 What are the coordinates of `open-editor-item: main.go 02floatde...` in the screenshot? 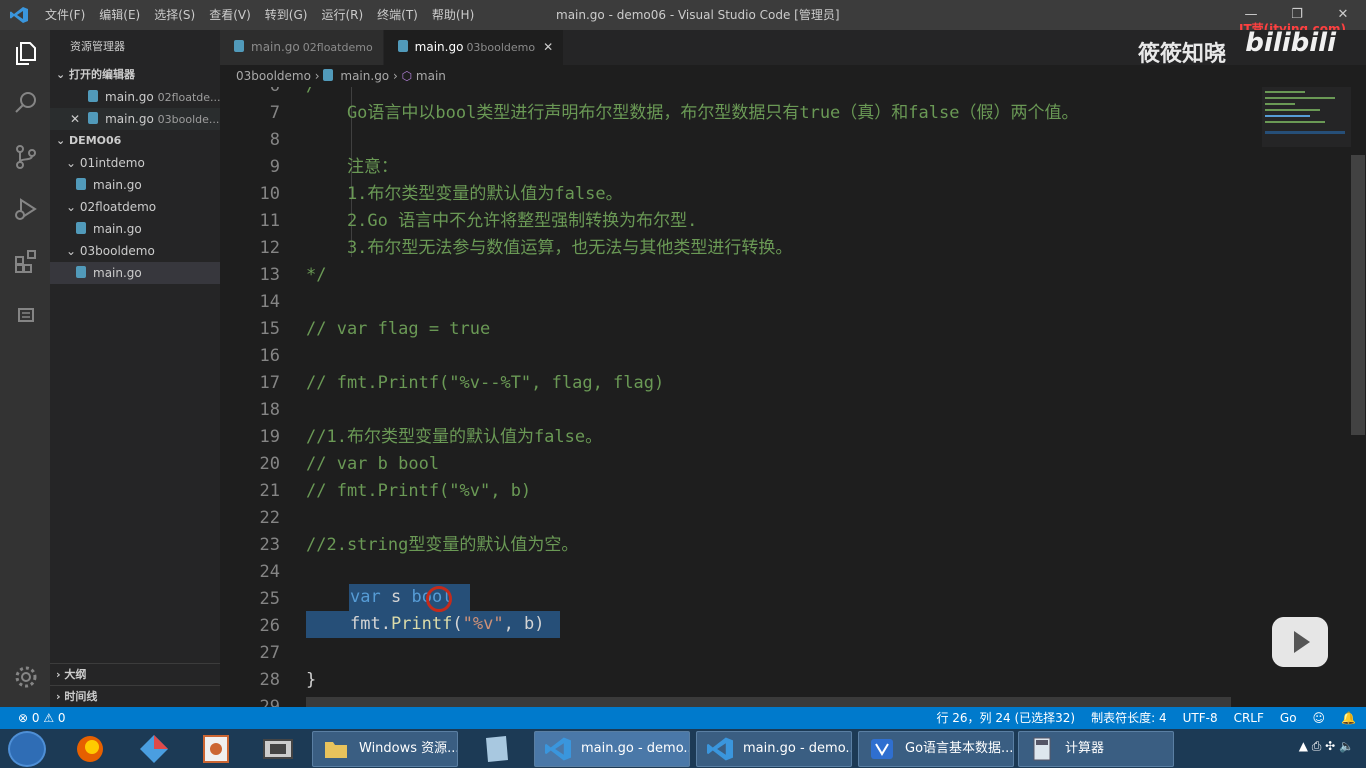 It's located at (135, 97).